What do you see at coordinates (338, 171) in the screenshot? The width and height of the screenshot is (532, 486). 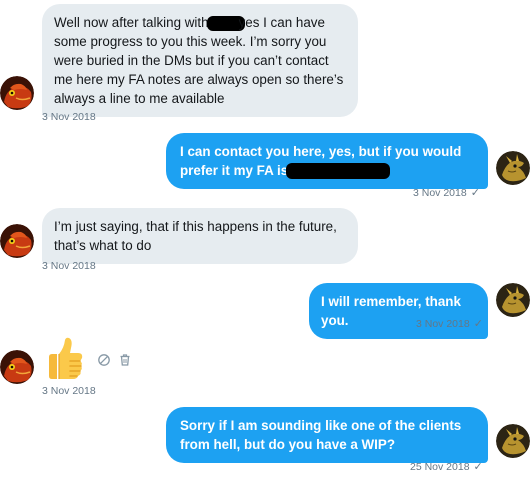 I see `redacted-name` at bounding box center [338, 171].